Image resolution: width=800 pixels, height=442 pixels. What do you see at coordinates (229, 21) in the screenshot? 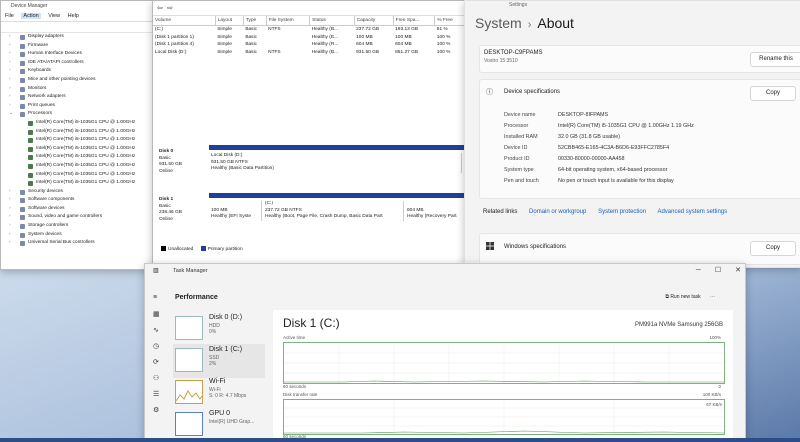
I see `column-header: Layout` at bounding box center [229, 21].